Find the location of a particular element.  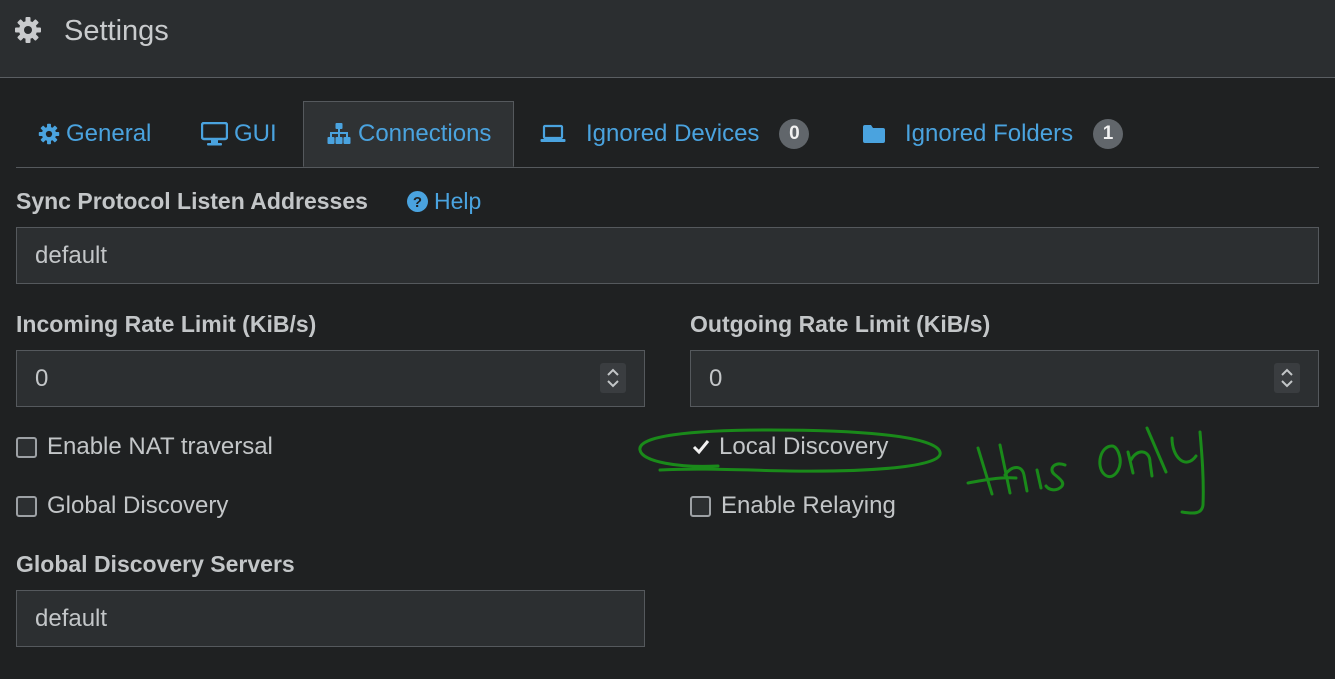

tab-connections-label: Connections is located at coordinates (425, 133).